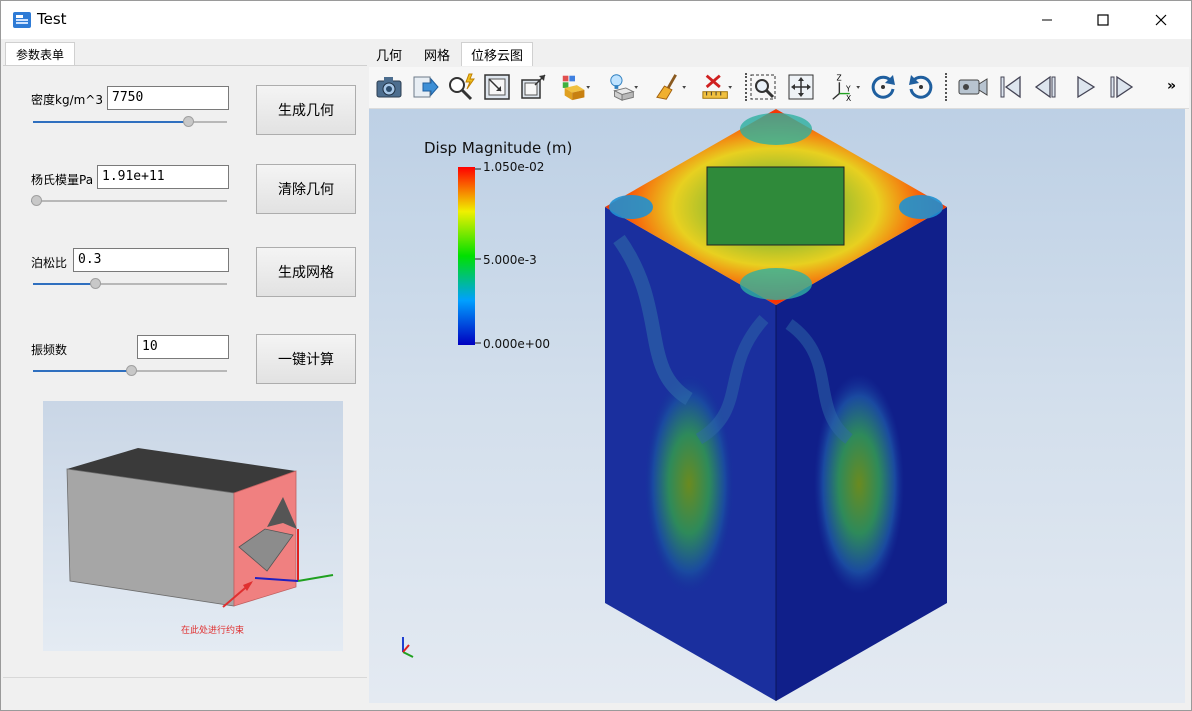 The height and width of the screenshot is (711, 1192). I want to click on export-icon, so click(425, 87).